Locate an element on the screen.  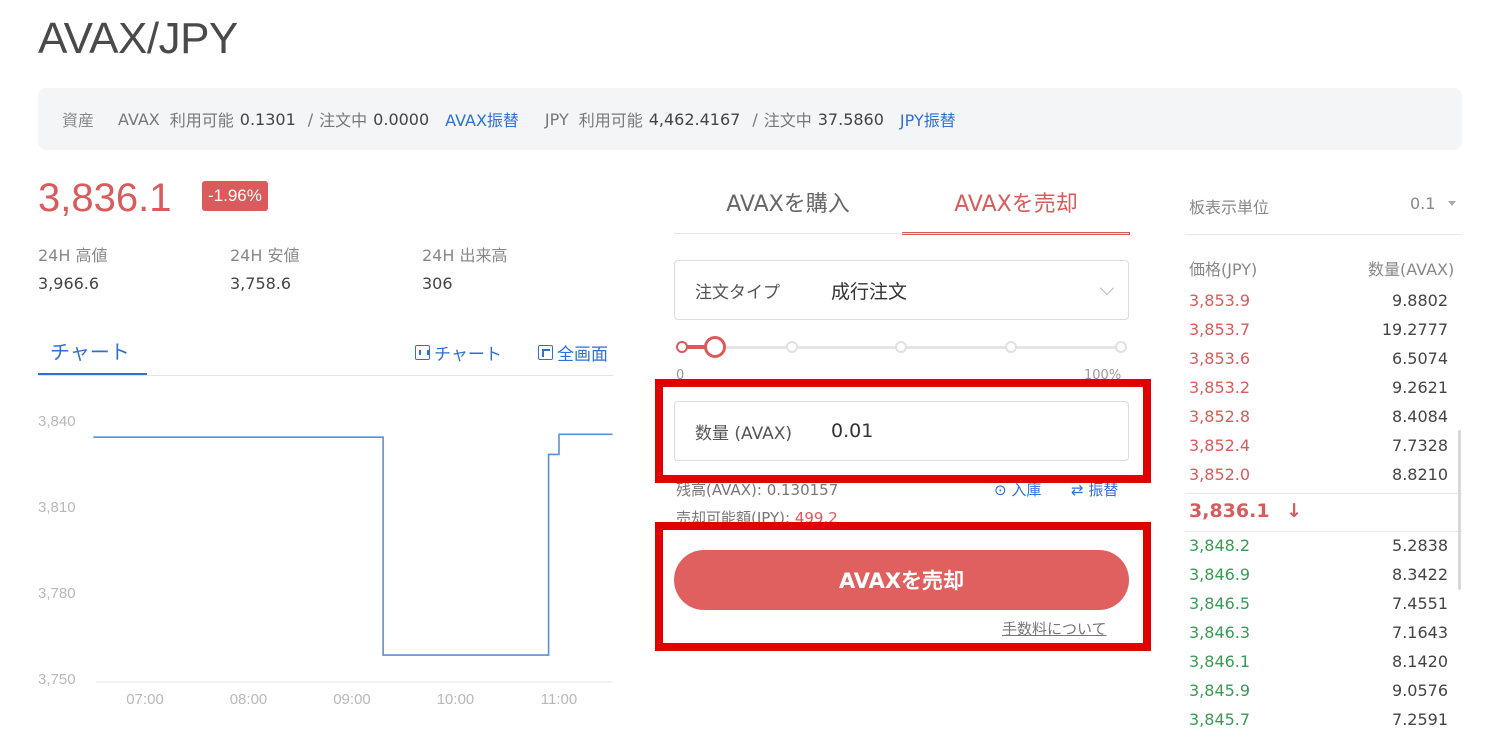
orderbook-ask-qty: 6.5074 is located at coordinates (1420, 358).